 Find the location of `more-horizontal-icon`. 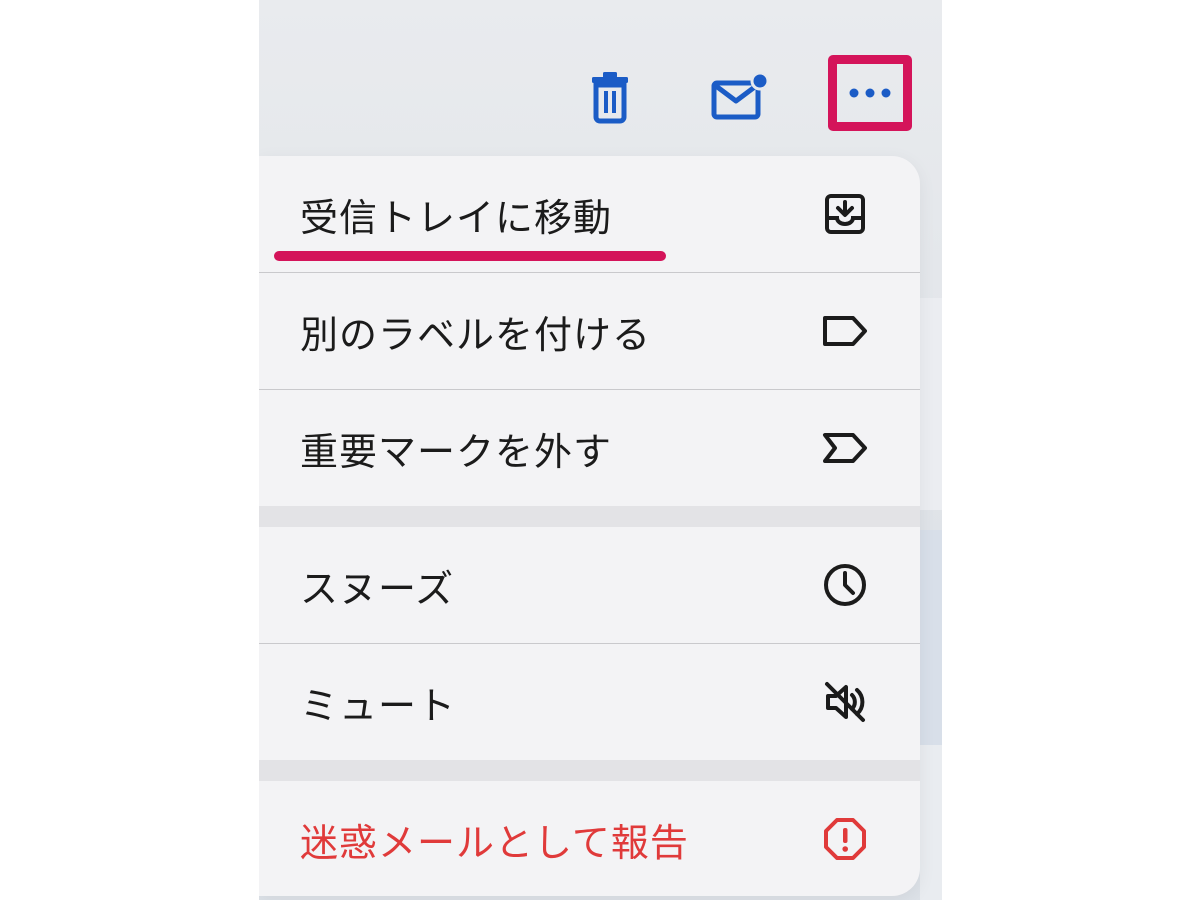

more-horizontal-icon is located at coordinates (870, 93).